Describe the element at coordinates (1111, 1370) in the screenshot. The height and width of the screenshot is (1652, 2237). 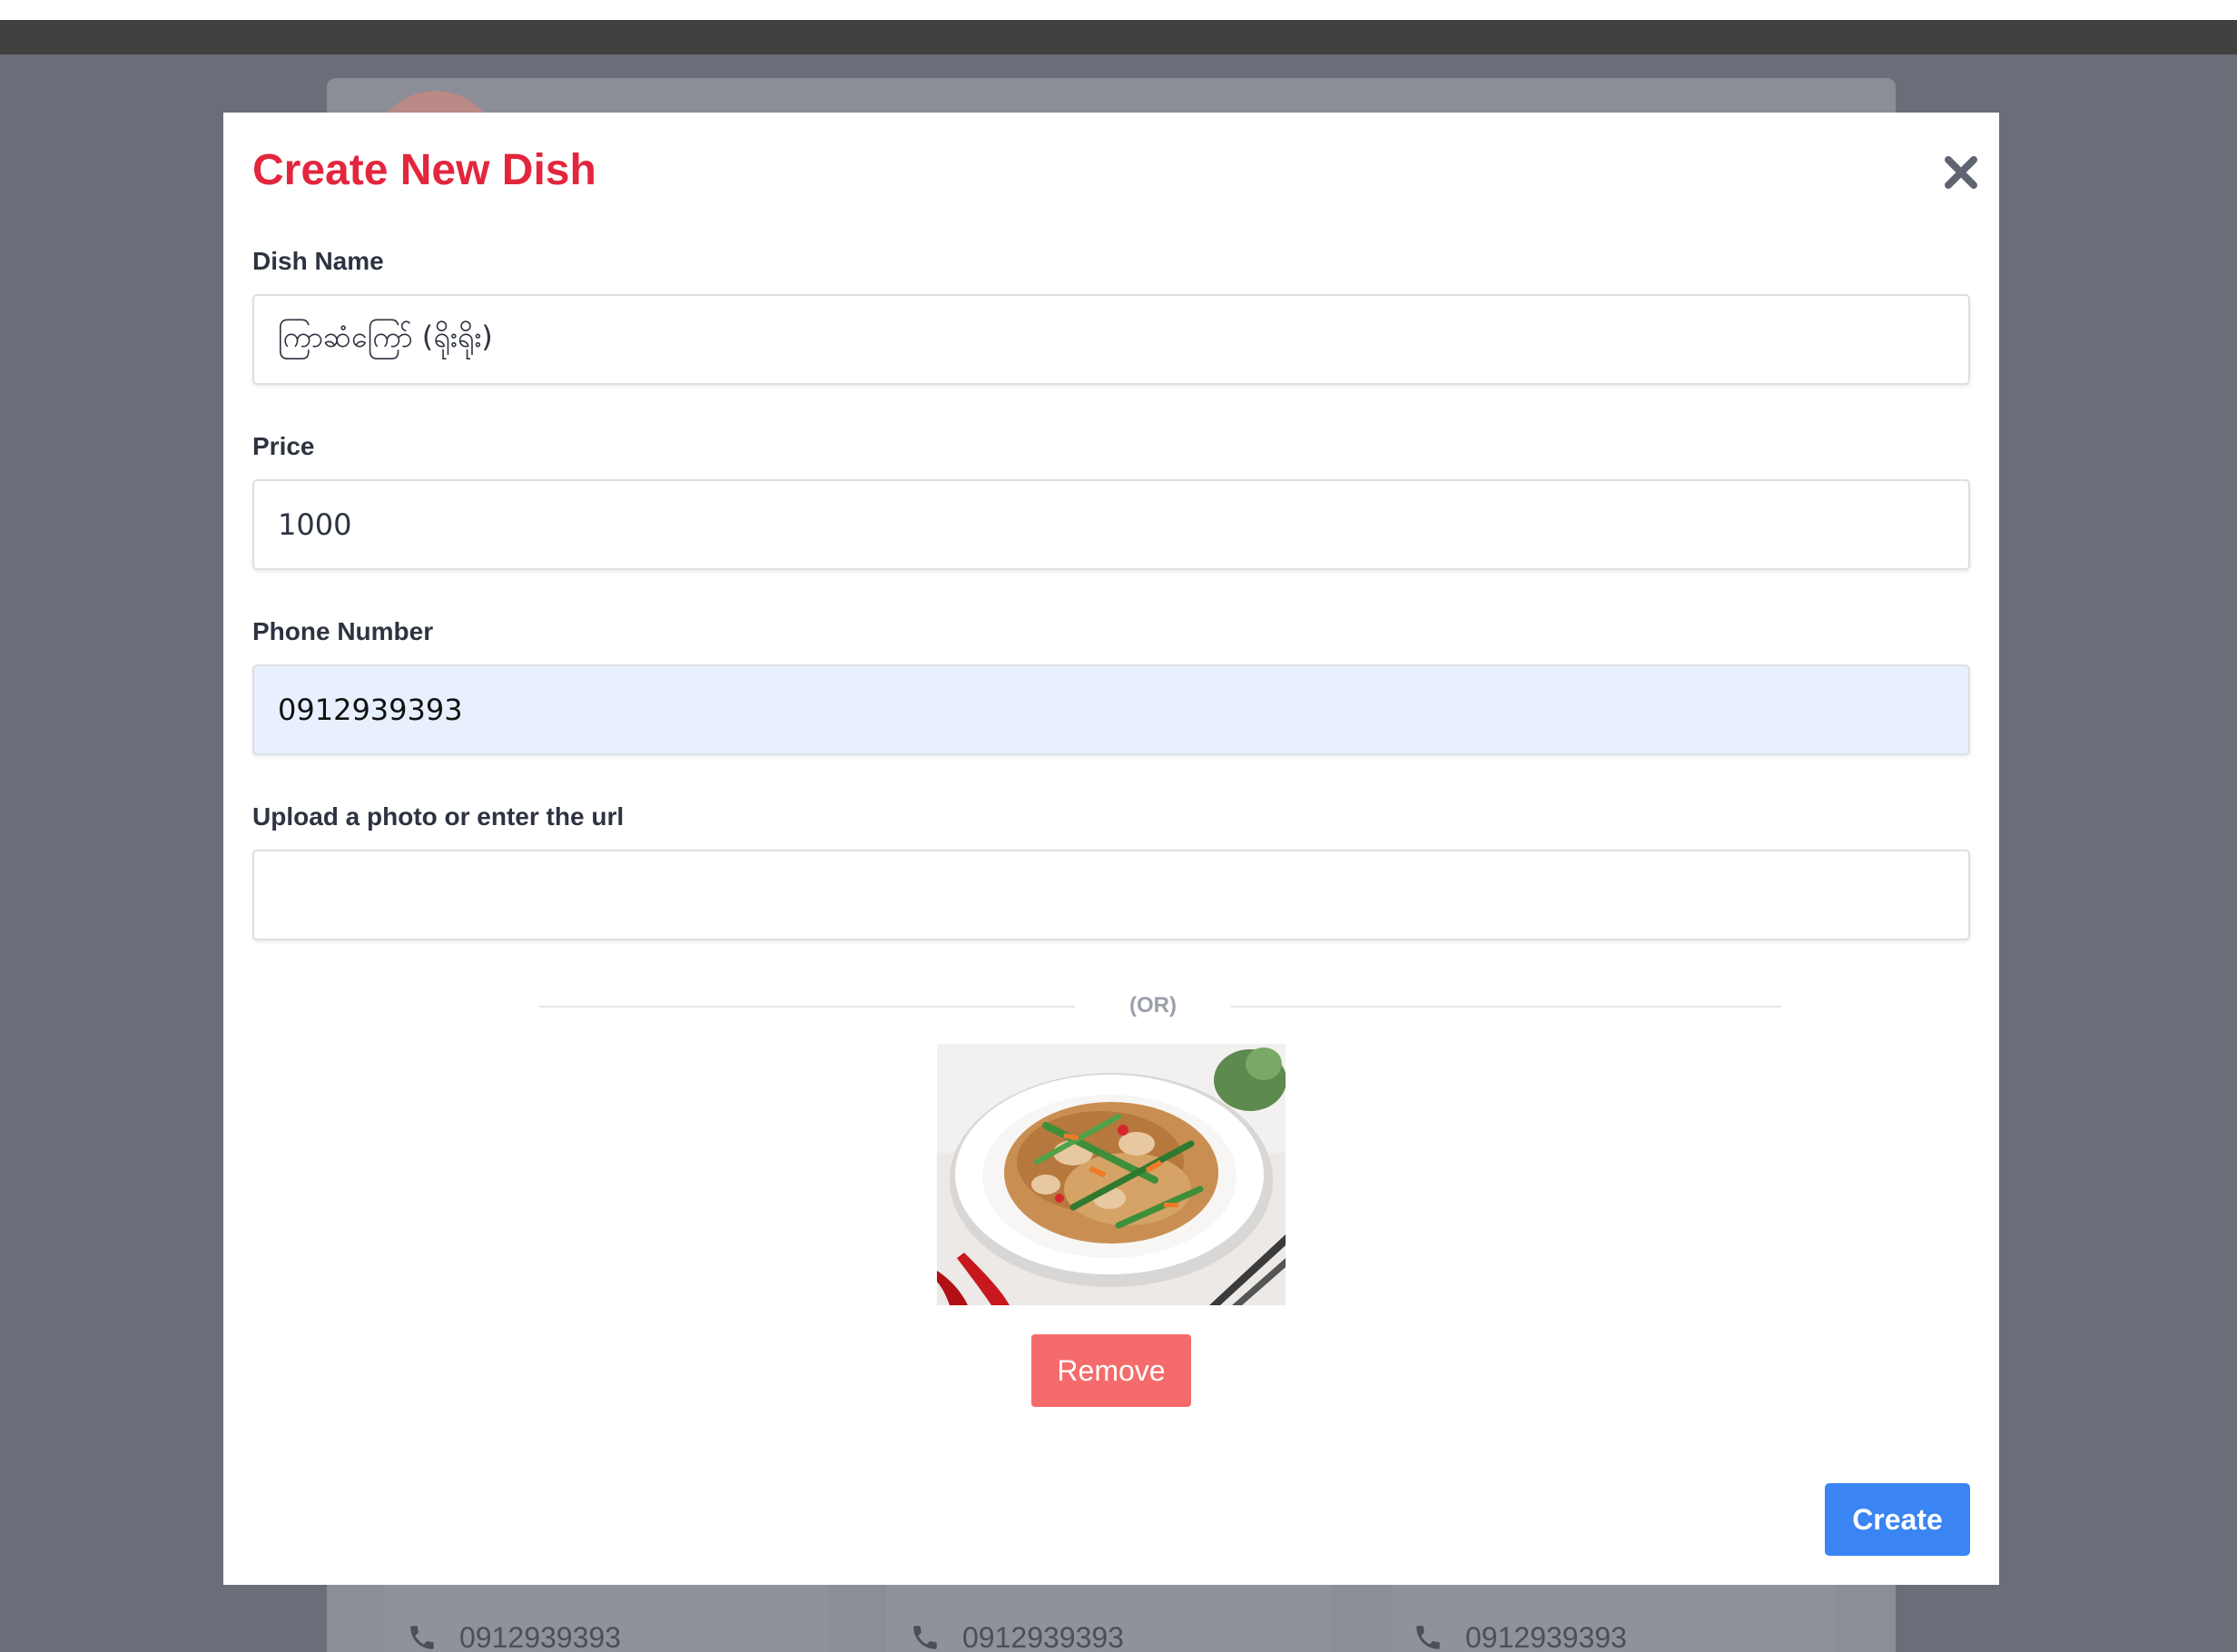
I see `remove-photo-button: Remove` at that location.